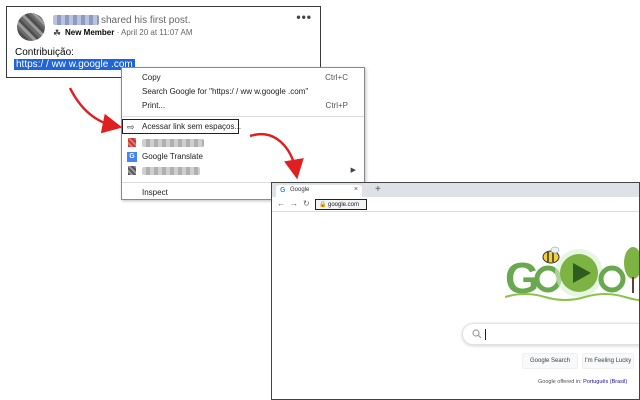  I want to click on menu-item-google-translate: G Google Translate, so click(243, 157).